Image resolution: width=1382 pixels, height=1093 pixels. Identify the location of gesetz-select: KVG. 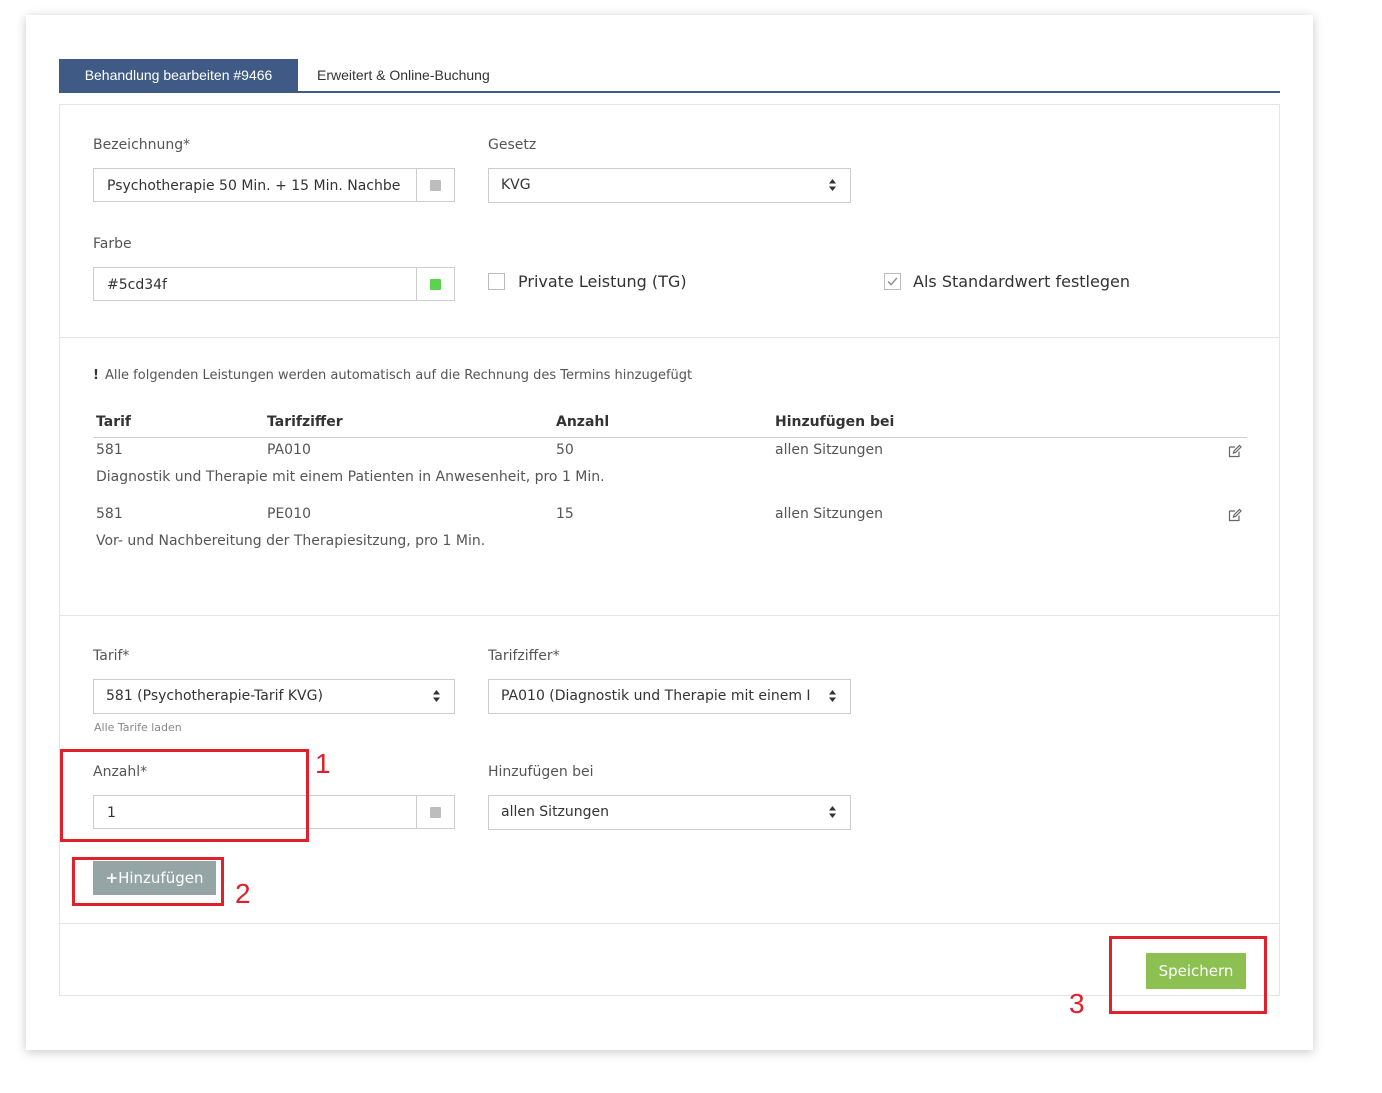
(669, 185).